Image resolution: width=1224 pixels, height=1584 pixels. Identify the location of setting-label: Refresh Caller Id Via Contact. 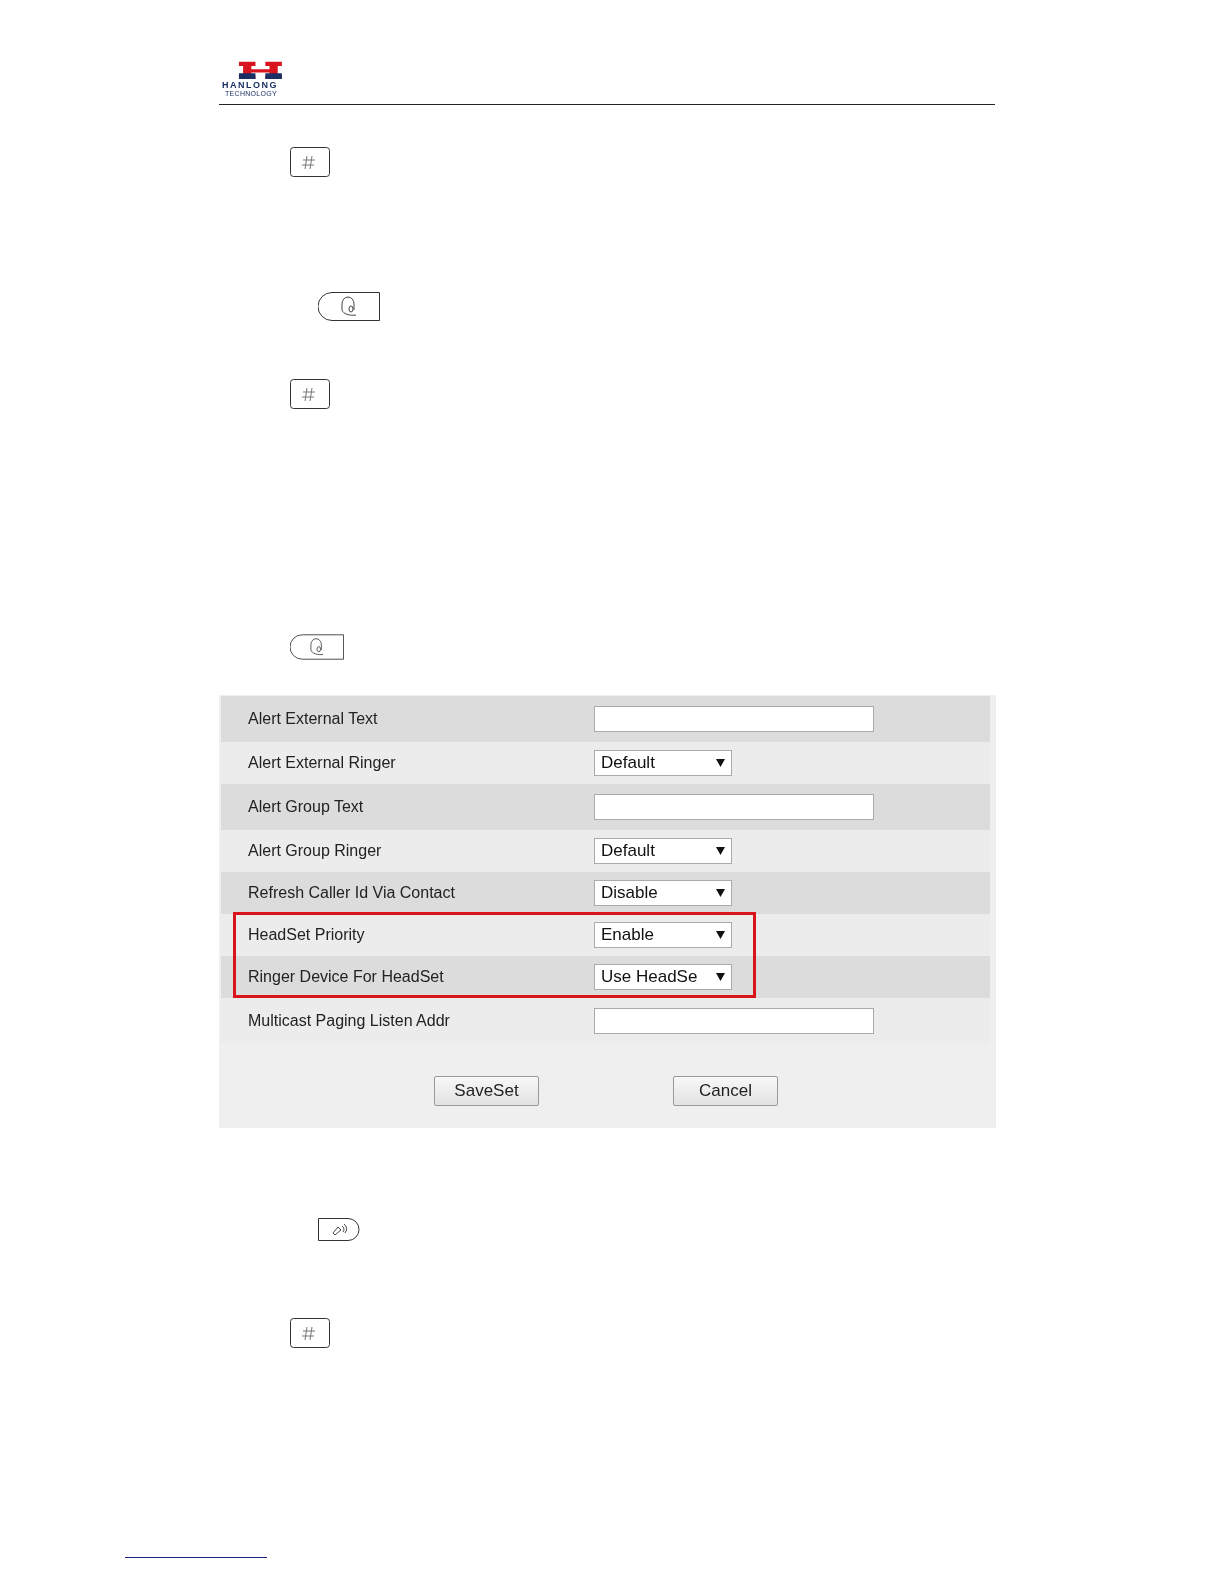
(352, 893).